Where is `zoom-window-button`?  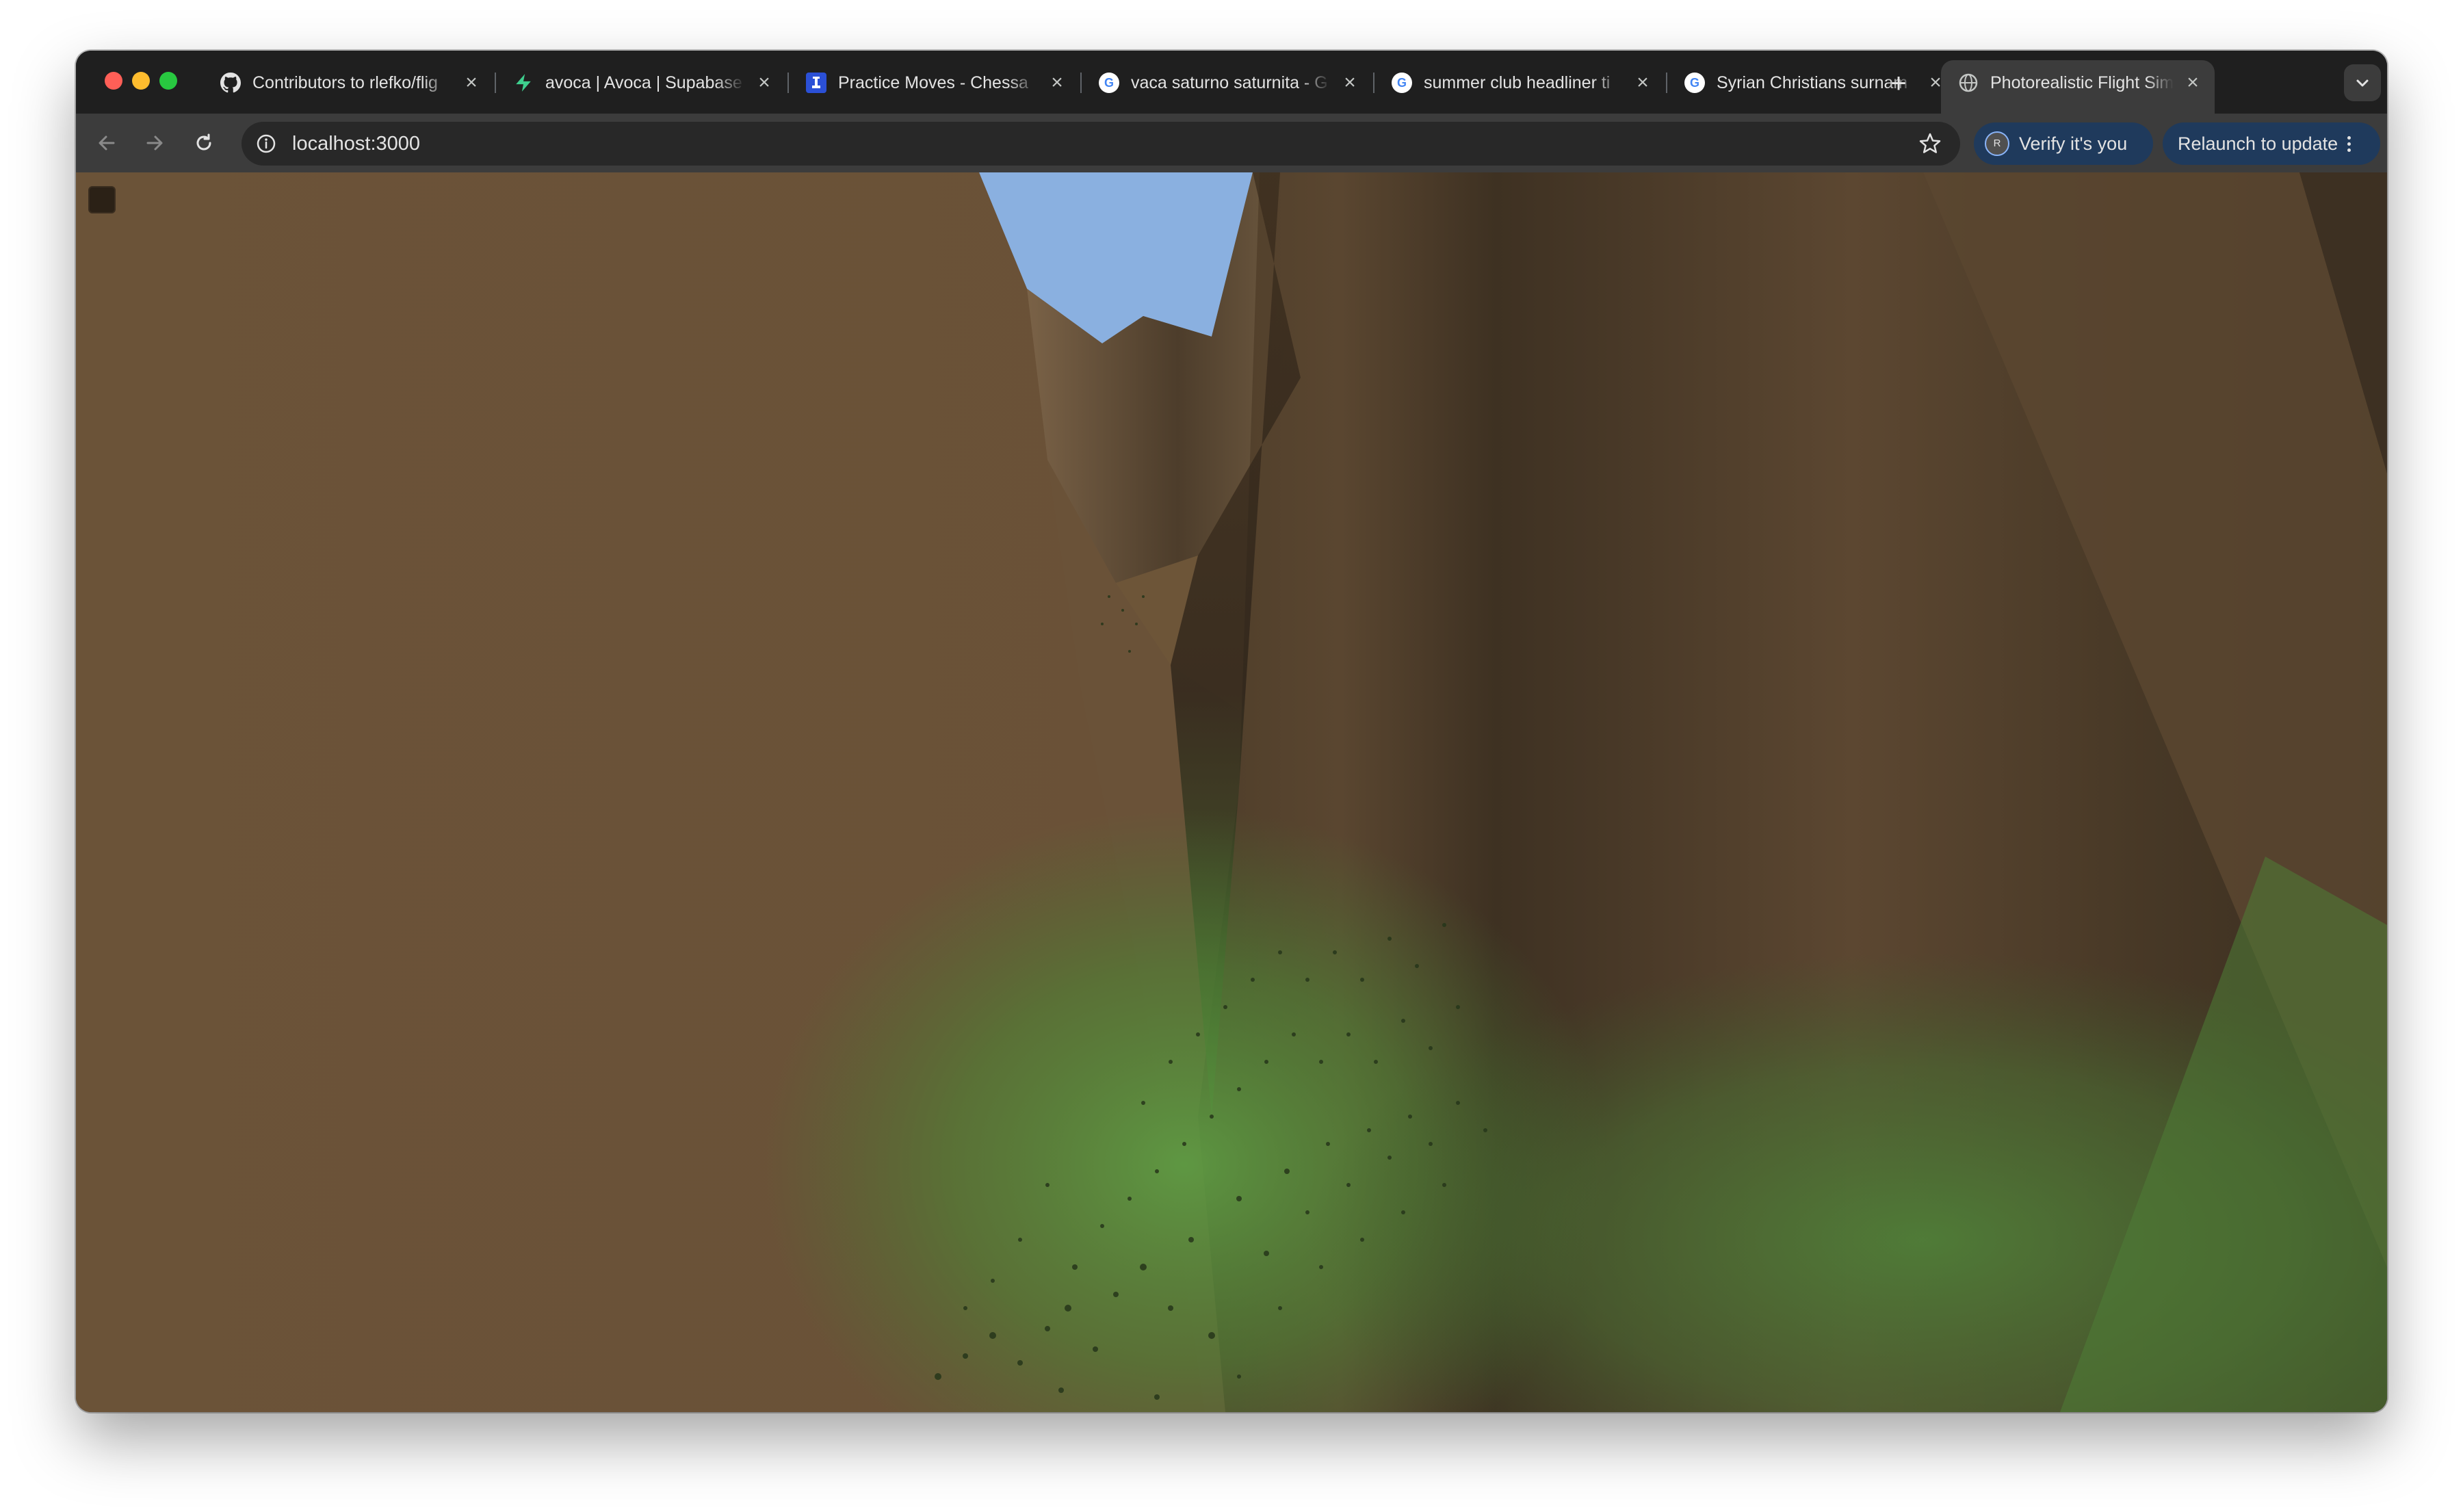
zoom-window-button is located at coordinates (168, 81).